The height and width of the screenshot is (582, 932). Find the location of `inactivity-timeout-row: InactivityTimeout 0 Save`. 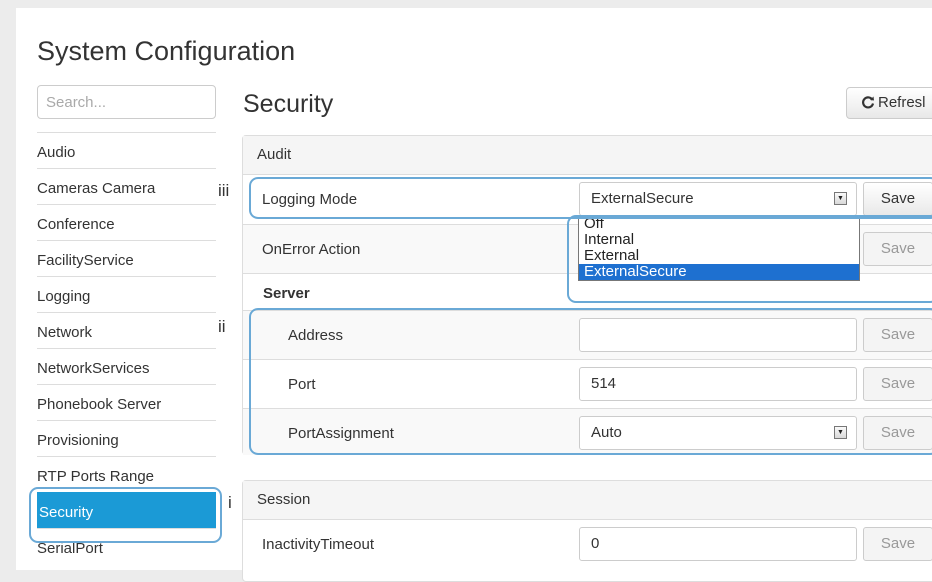

inactivity-timeout-row: InactivityTimeout 0 Save is located at coordinates (587, 544).